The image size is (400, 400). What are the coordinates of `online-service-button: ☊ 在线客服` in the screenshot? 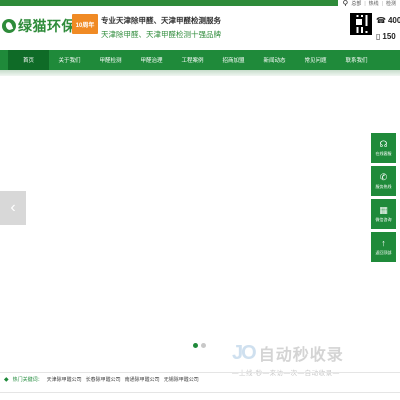 It's located at (383, 148).